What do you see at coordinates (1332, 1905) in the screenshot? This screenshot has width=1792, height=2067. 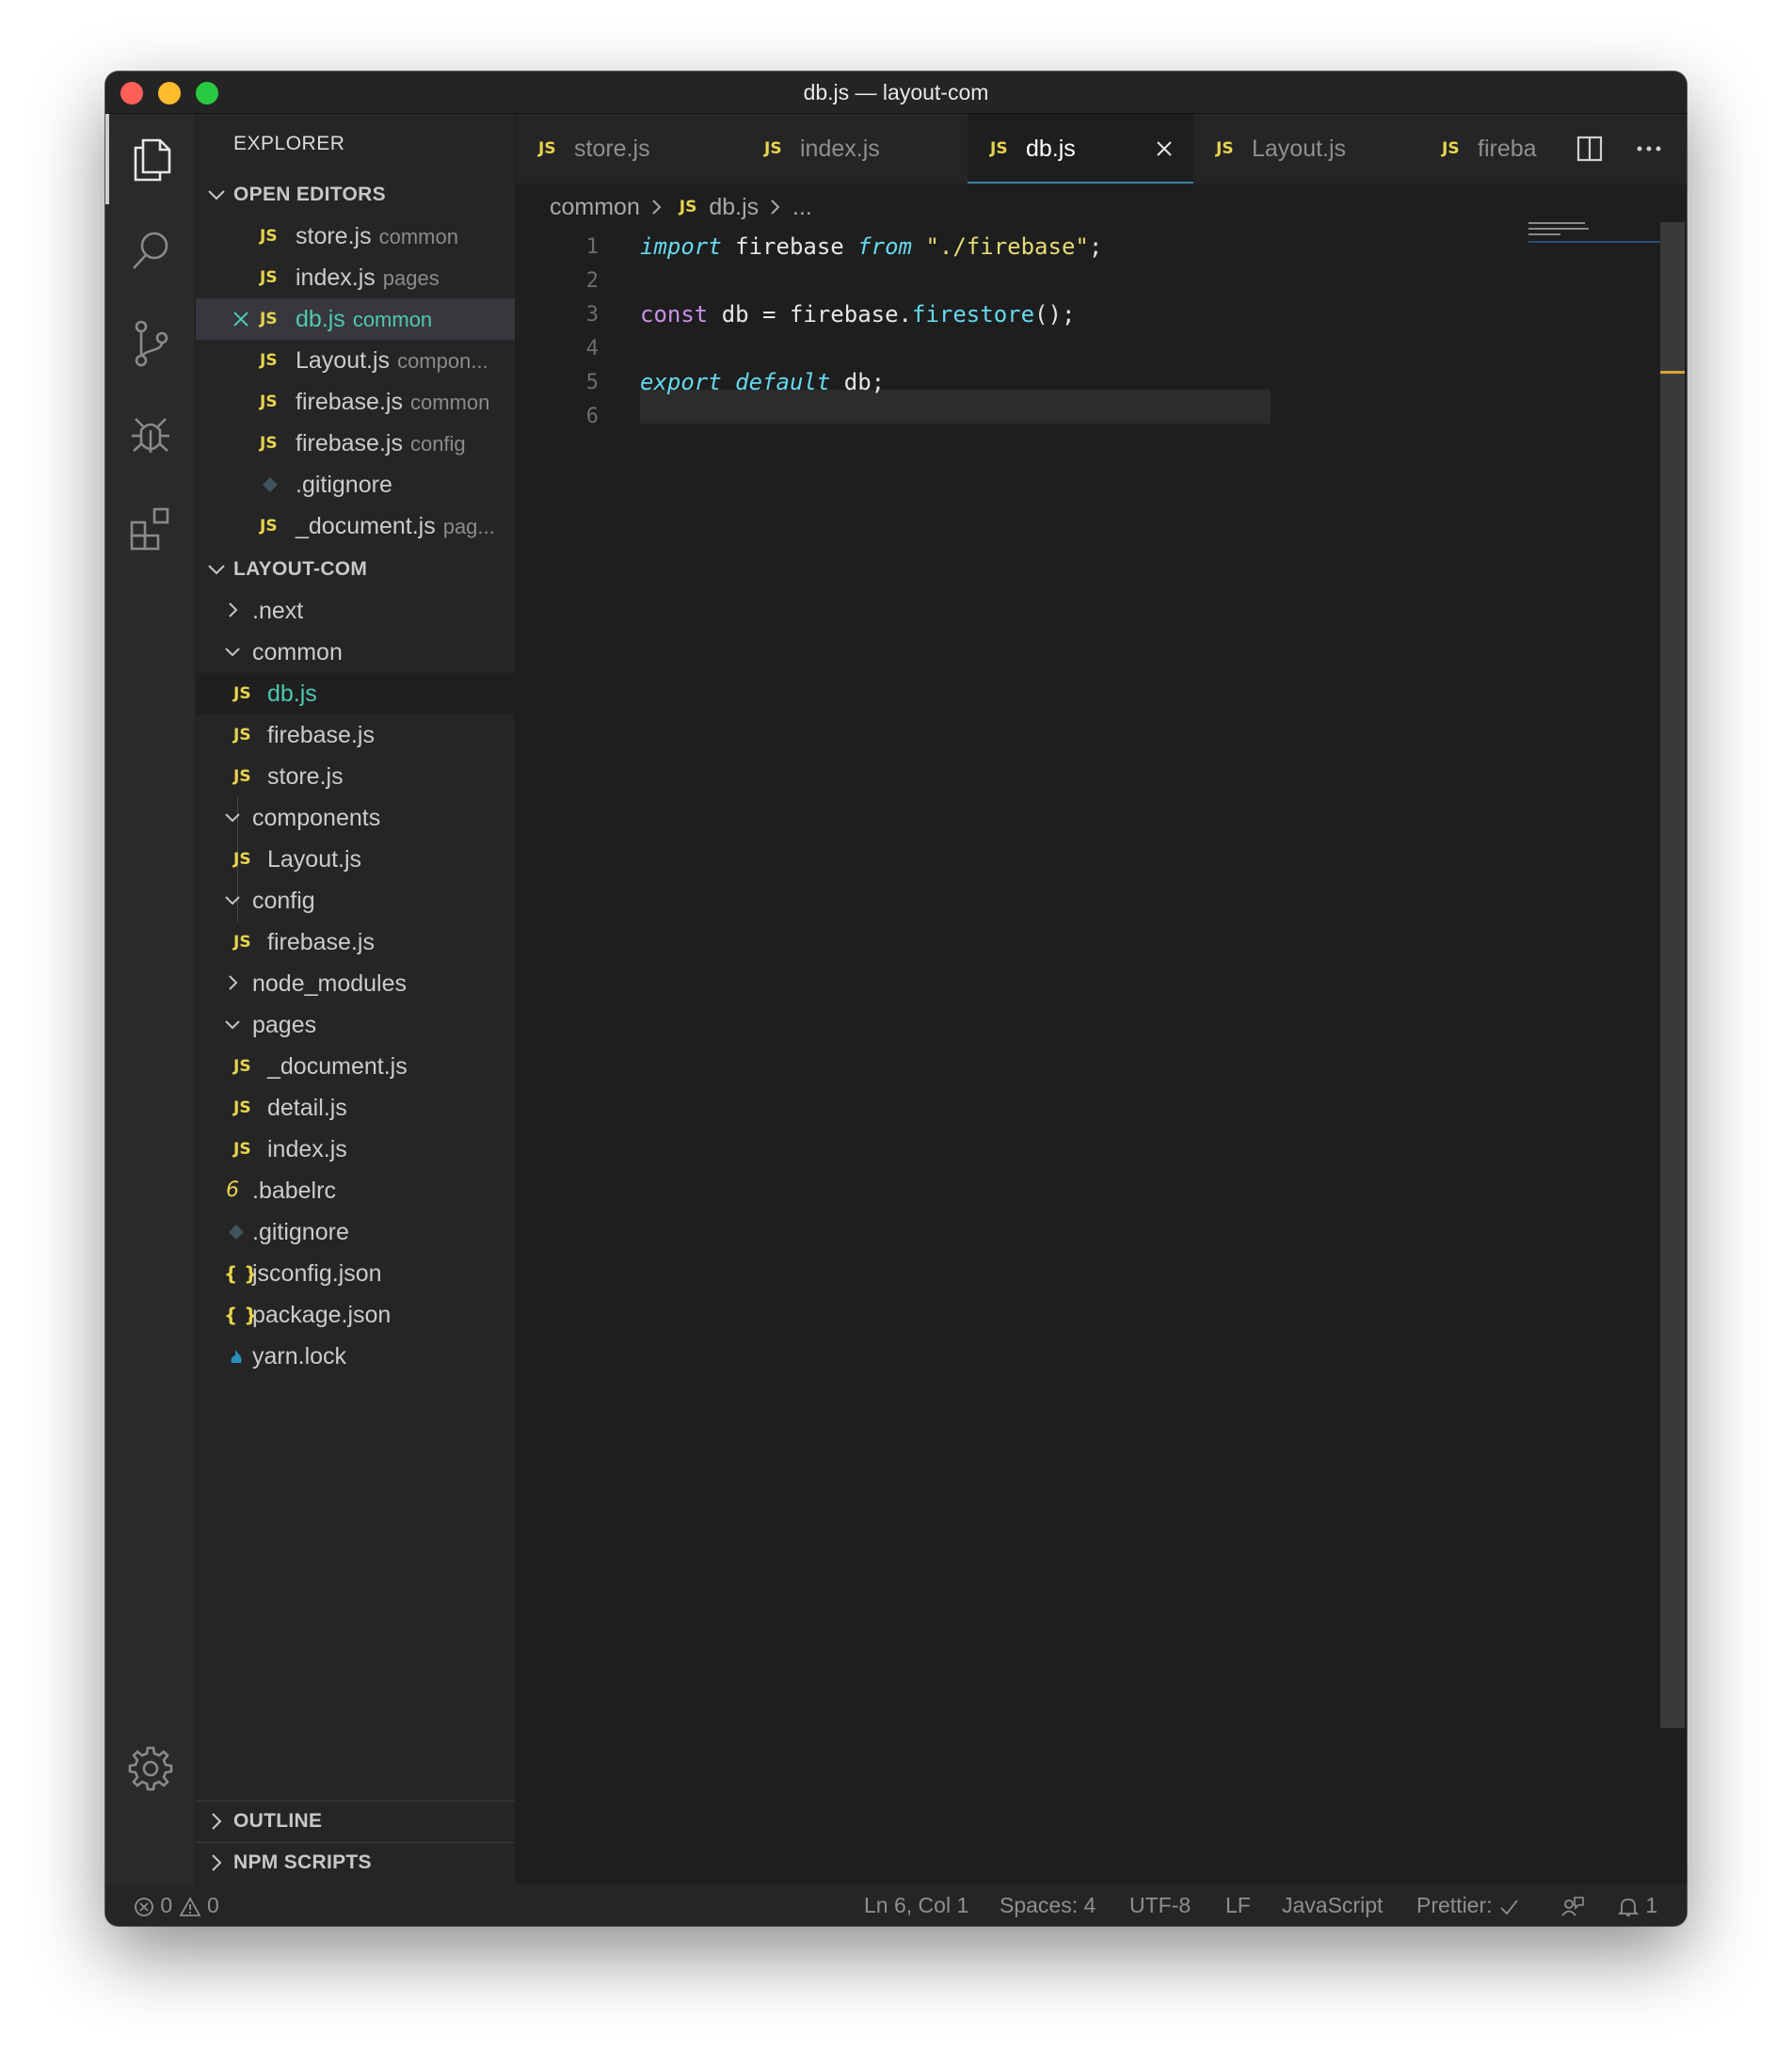 I see `language-status: JavaScript` at bounding box center [1332, 1905].